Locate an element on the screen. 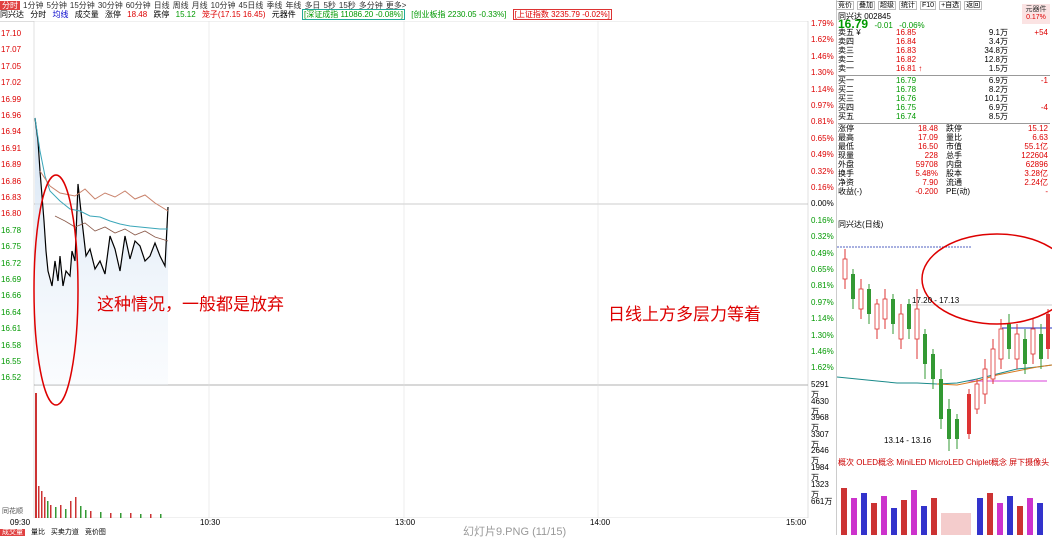  buy-level: 买三 16.76 10.1万 is located at coordinates (944, 99).